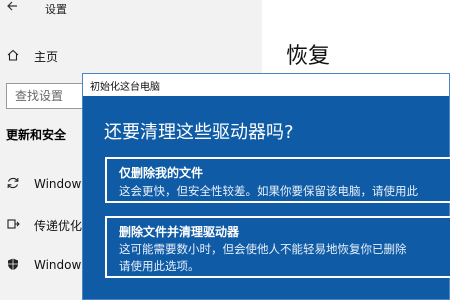 The width and height of the screenshot is (450, 300). Describe the element at coordinates (16, 8) in the screenshot. I see `back-arrow-icon` at that location.